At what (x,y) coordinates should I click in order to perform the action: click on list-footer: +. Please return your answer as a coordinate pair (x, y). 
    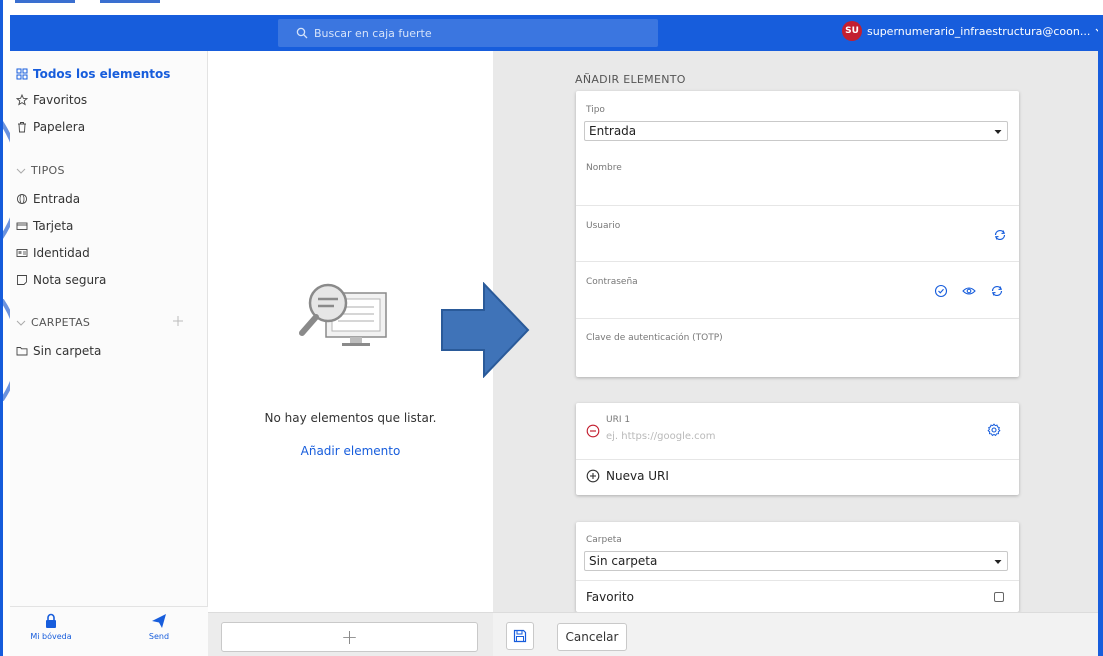
    Looking at the image, I should click on (350, 634).